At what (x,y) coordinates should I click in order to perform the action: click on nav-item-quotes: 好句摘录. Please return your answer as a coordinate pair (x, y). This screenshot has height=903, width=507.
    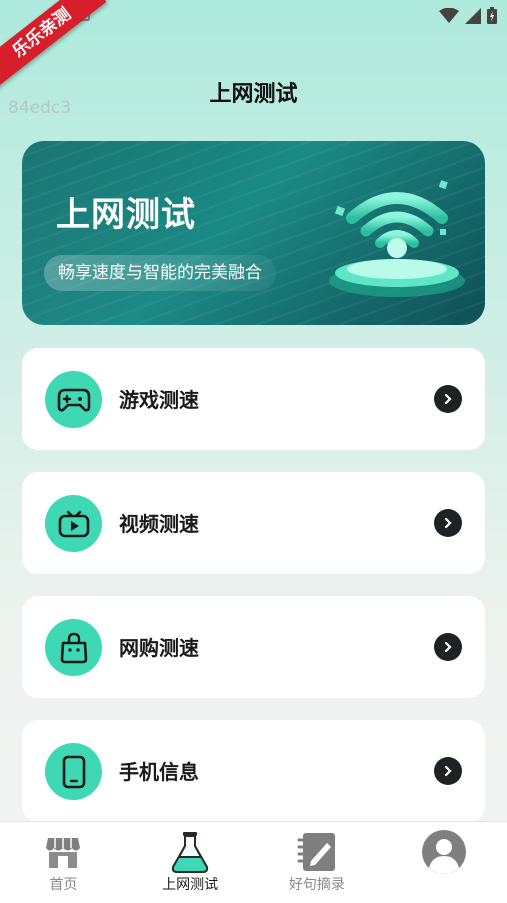
    Looking at the image, I should click on (317, 862).